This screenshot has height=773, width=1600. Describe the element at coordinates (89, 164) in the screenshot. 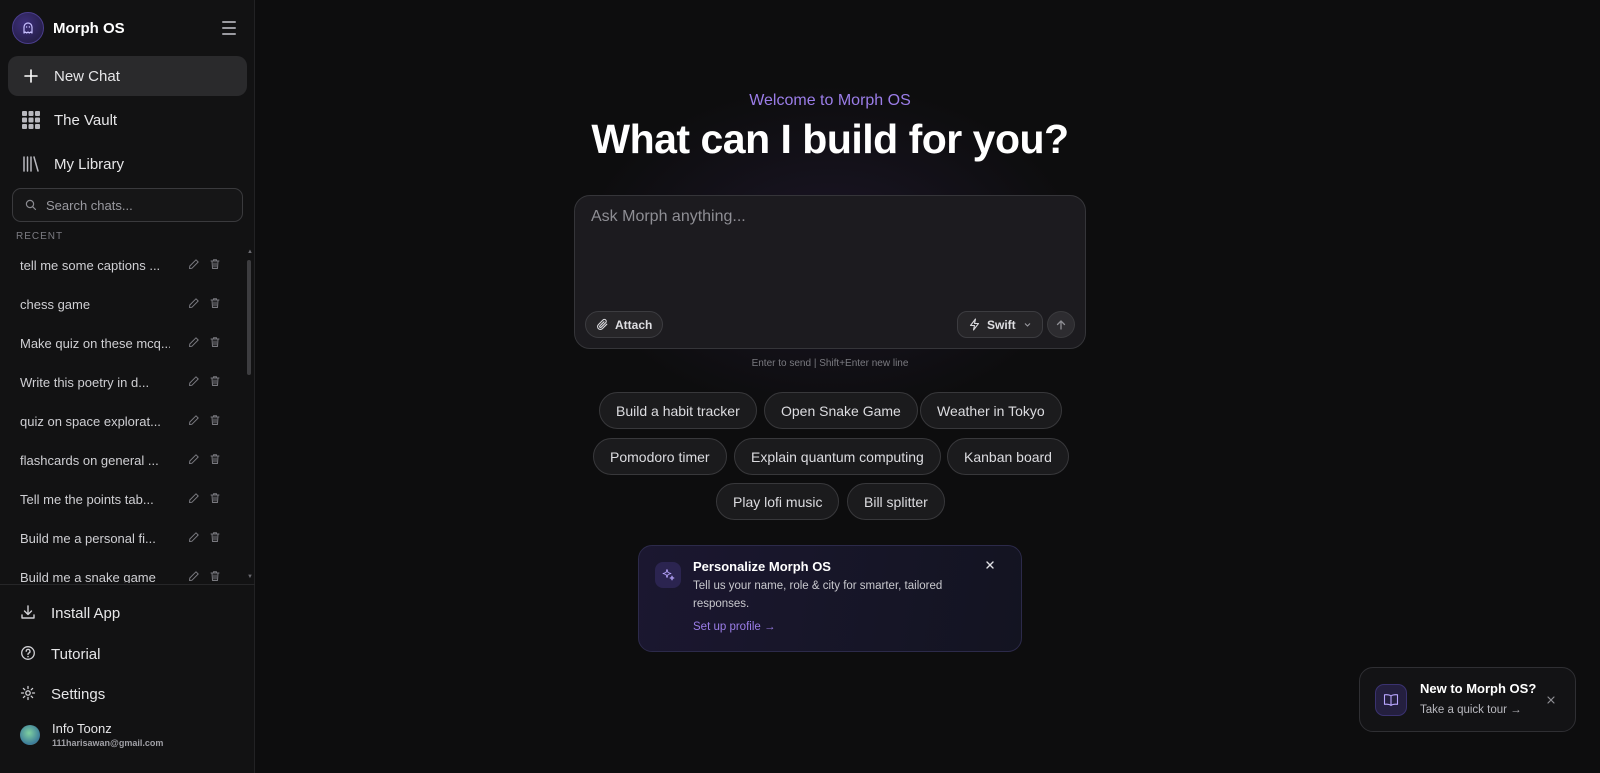

I see `nav-label: My Library` at that location.